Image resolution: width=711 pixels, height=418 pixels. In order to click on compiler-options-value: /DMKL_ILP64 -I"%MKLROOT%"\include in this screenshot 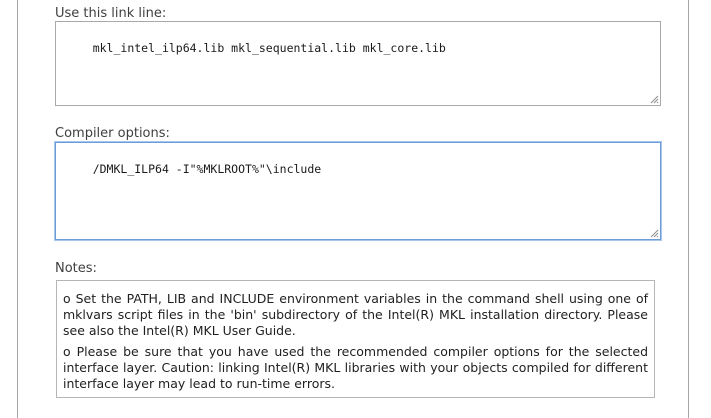, I will do `click(207, 169)`.